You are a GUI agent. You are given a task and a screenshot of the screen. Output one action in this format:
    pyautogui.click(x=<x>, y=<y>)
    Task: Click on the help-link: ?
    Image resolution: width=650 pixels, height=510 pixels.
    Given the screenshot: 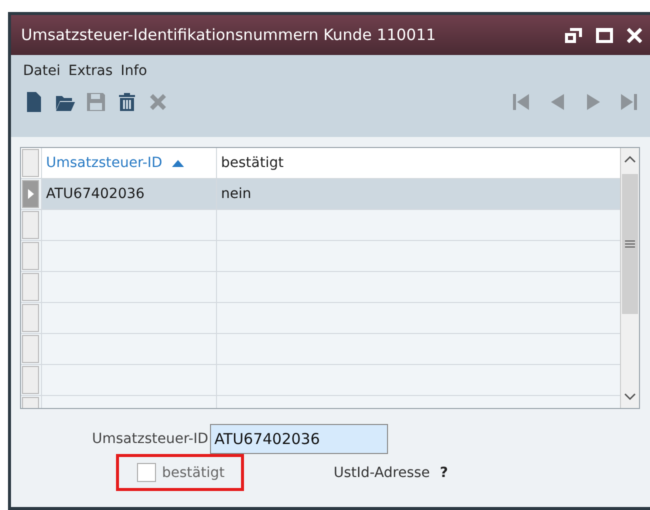 What is the action you would take?
    pyautogui.click(x=444, y=472)
    